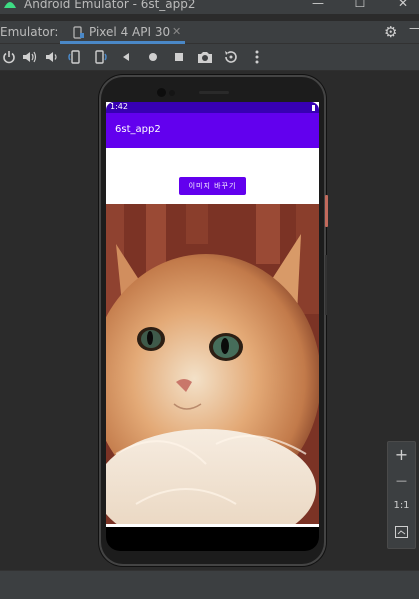  What do you see at coordinates (212, 130) in the screenshot?
I see `app-bar: 6st_app2` at bounding box center [212, 130].